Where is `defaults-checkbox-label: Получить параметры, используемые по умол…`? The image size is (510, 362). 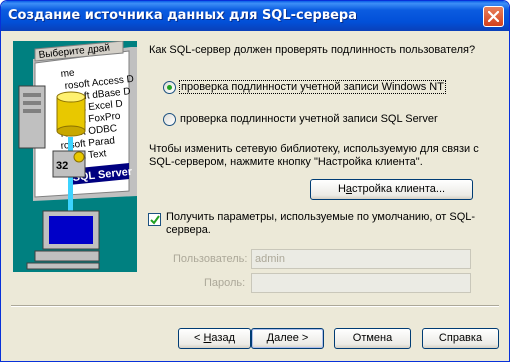
defaults-checkbox-label: Получить параметры, используемые по умол… is located at coordinates (326, 224).